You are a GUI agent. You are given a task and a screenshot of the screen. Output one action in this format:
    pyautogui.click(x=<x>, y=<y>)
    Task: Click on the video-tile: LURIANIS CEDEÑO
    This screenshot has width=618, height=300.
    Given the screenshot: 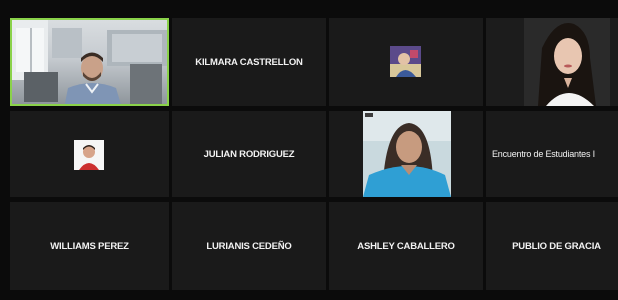 What is the action you would take?
    pyautogui.click(x=249, y=246)
    